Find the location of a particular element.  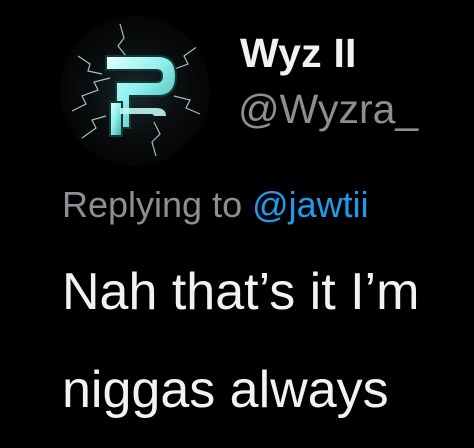

reply-mention-link: @jawtii is located at coordinates (310, 204).